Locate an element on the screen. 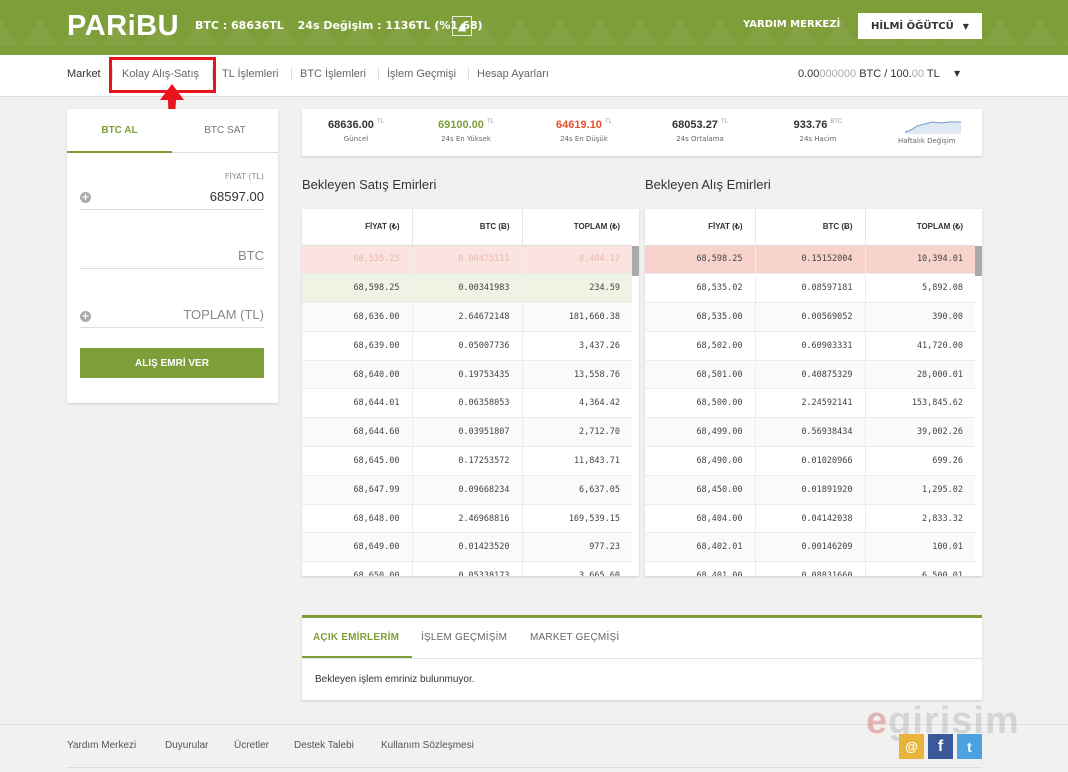 The image size is (1068, 772). nav-tl-transactions: TL İşlemleri is located at coordinates (250, 74).